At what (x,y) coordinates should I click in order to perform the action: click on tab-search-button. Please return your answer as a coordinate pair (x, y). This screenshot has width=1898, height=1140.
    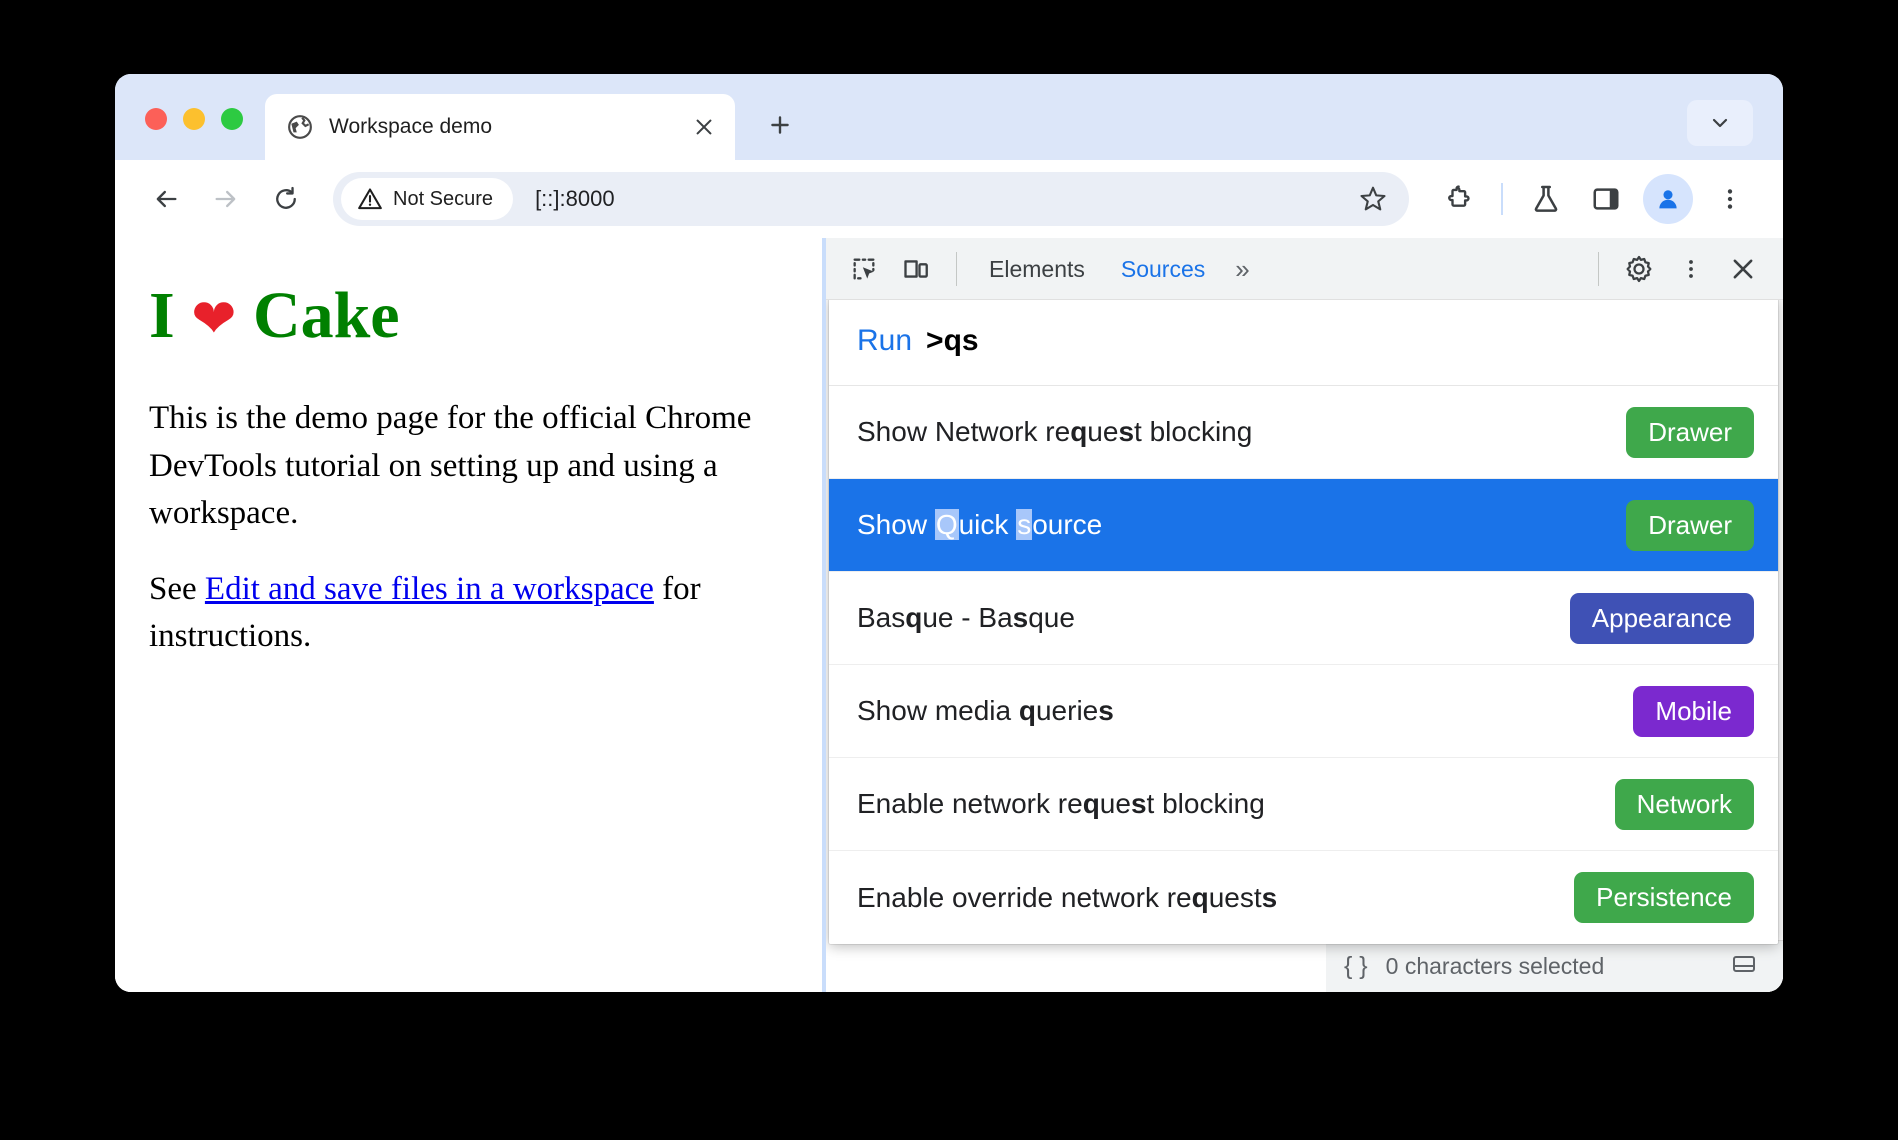
    Looking at the image, I should click on (1720, 123).